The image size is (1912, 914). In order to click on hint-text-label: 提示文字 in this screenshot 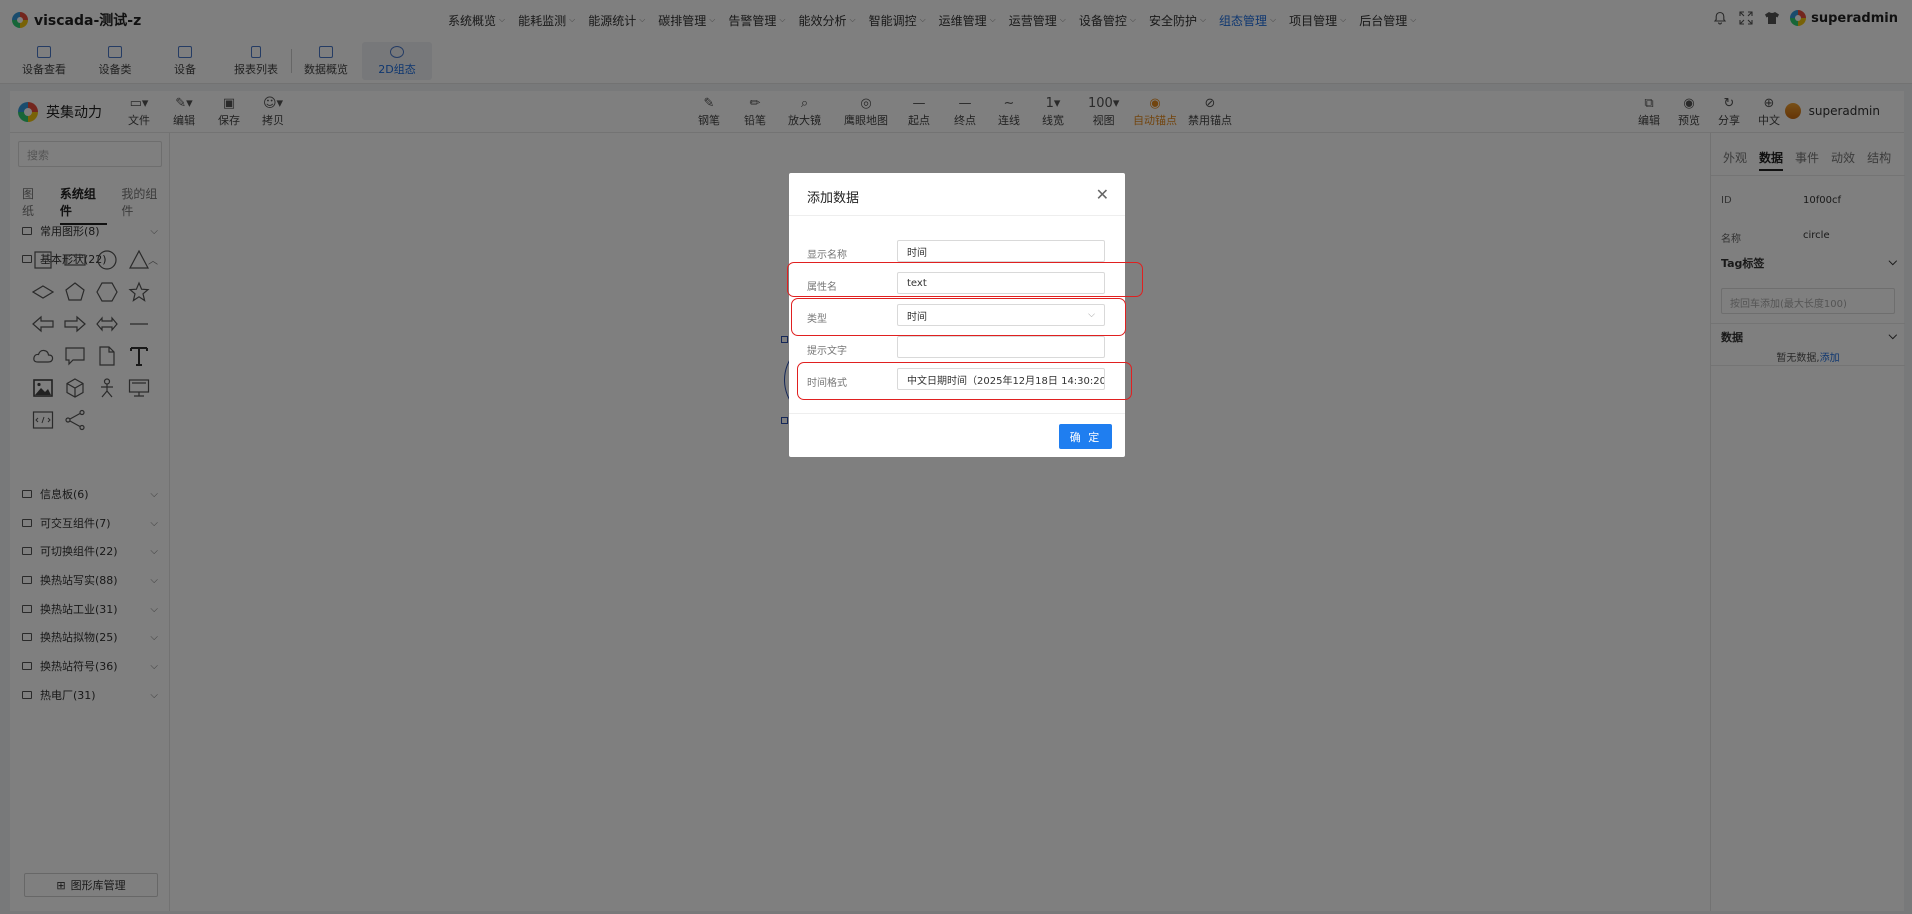, I will do `click(827, 351)`.